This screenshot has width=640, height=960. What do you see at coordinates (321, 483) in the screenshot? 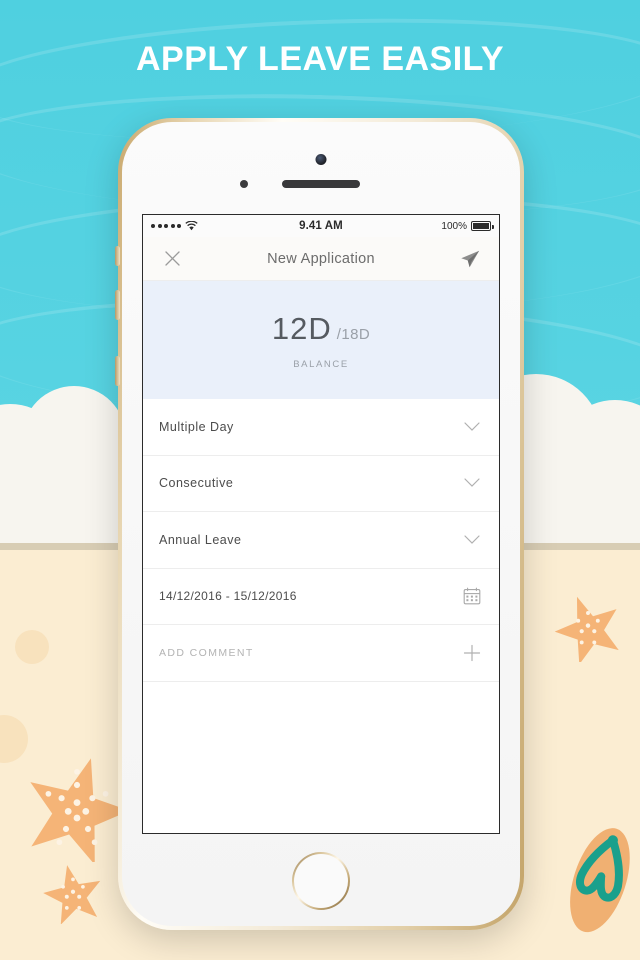
I see `row-consecutive: Consecutive` at bounding box center [321, 483].